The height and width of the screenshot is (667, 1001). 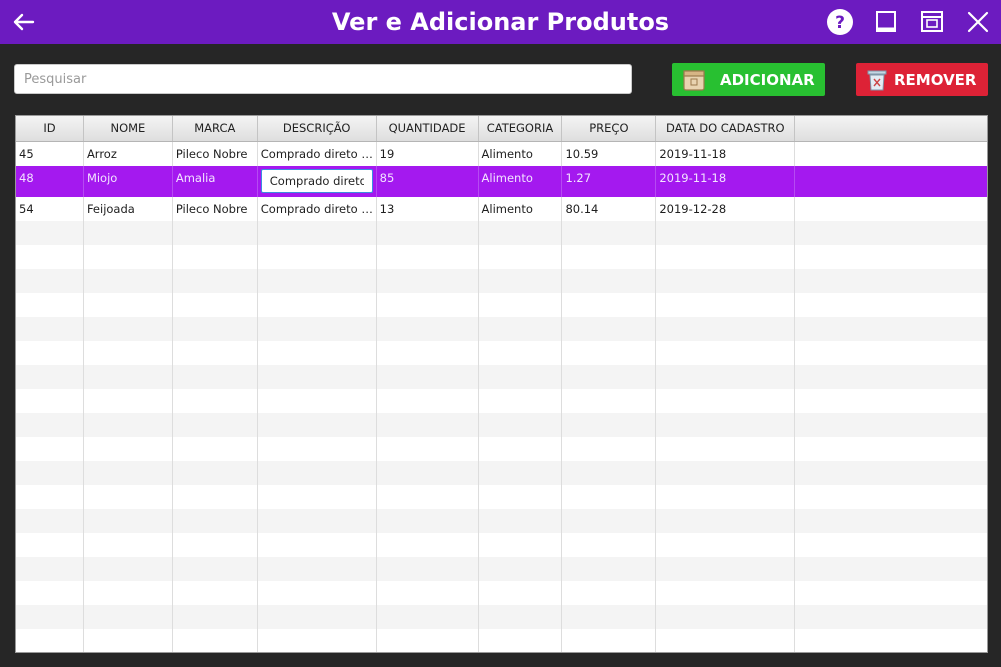 I want to click on column-header-nome: NOME, so click(x=128, y=128).